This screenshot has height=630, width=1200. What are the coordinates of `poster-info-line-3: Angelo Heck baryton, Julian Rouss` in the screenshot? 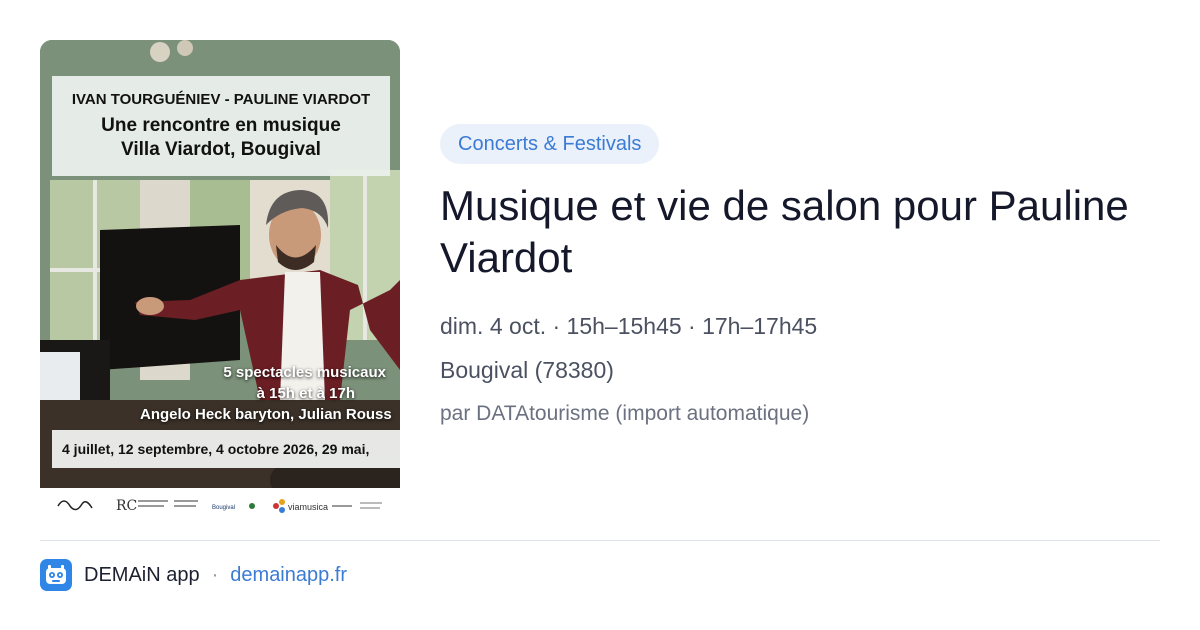 It's located at (266, 414).